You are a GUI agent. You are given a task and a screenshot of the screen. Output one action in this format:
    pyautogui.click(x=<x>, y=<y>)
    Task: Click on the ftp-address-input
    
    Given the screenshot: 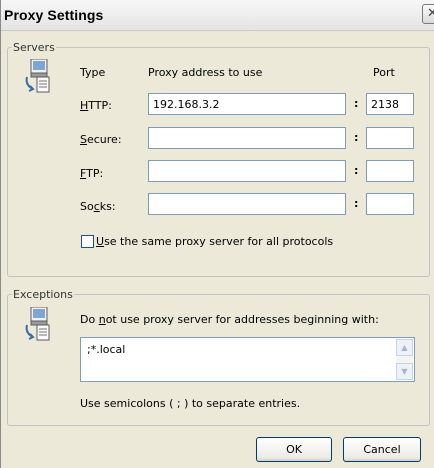 What is the action you would take?
    pyautogui.click(x=247, y=171)
    